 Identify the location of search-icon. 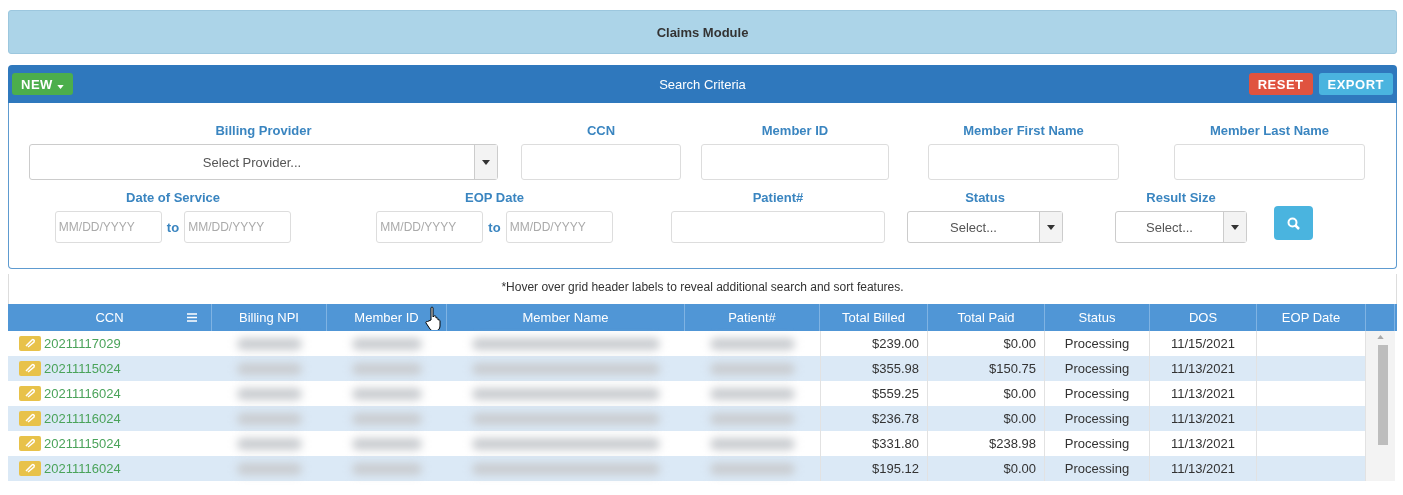
(1293, 223).